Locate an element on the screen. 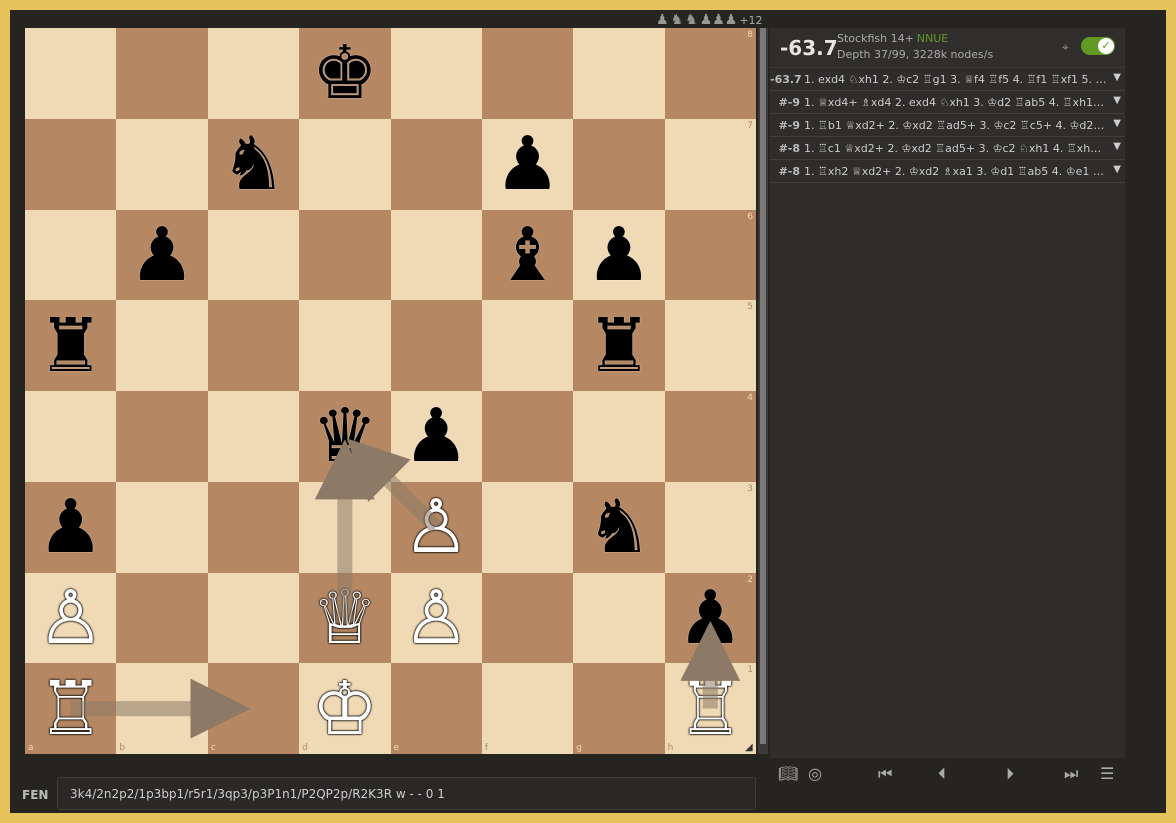 The height and width of the screenshot is (823, 1176). square-a8 is located at coordinates (71, 73).